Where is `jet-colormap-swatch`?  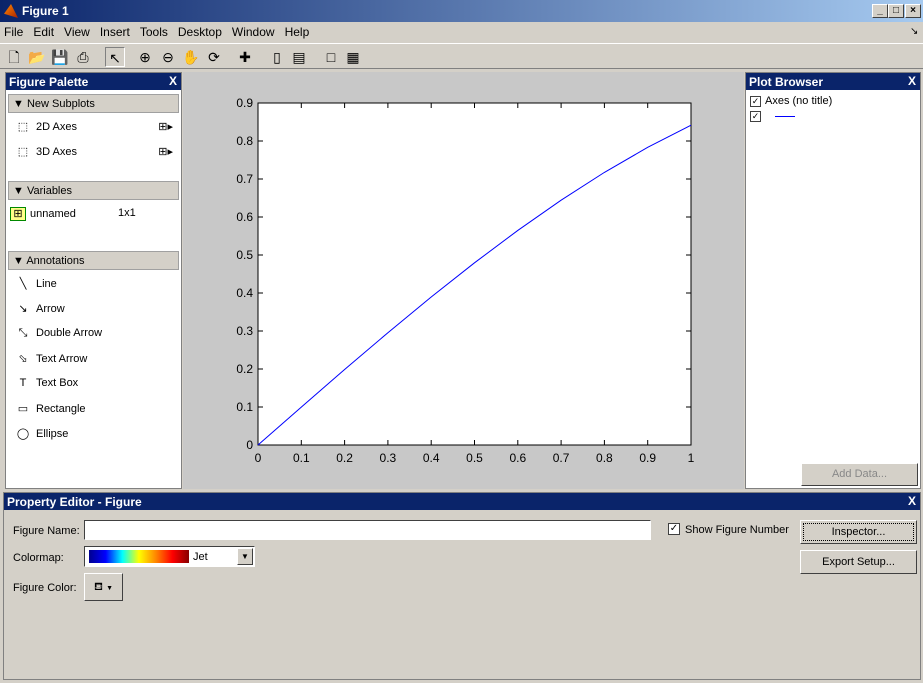
jet-colormap-swatch is located at coordinates (139, 556).